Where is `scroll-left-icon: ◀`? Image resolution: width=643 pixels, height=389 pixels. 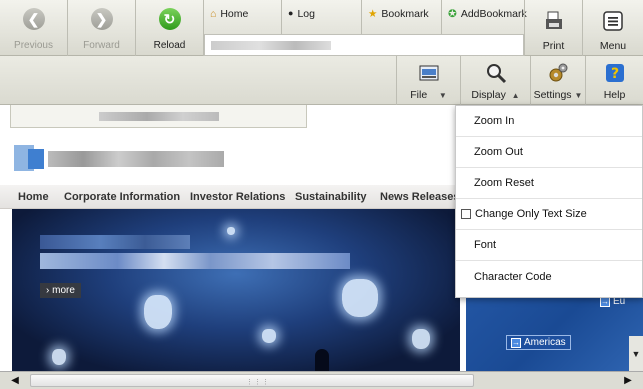
scroll-left-icon: ◀ is located at coordinates (15, 380).